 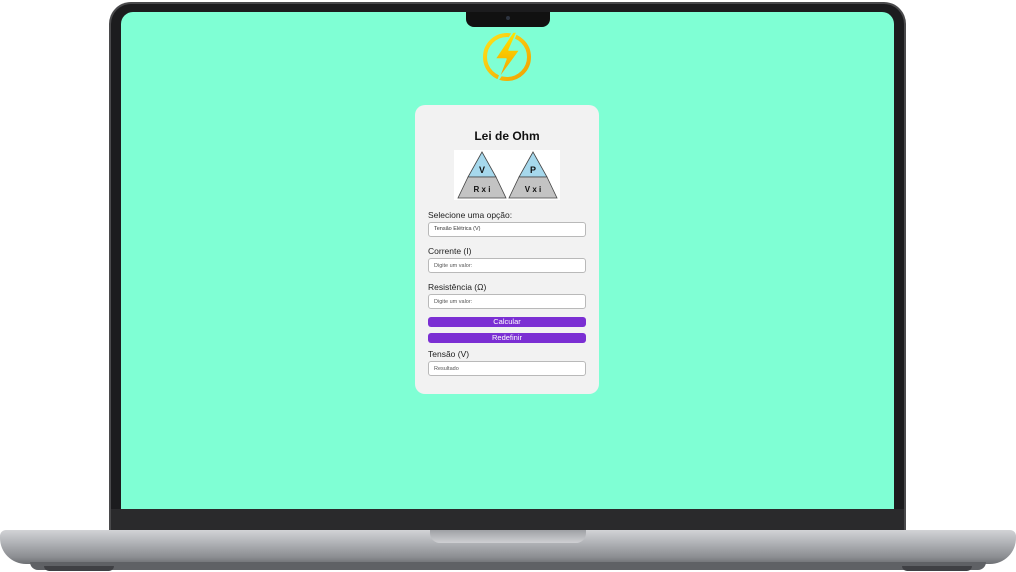 What do you see at coordinates (449, 354) in the screenshot?
I see `result-label: Tensão (V)` at bounding box center [449, 354].